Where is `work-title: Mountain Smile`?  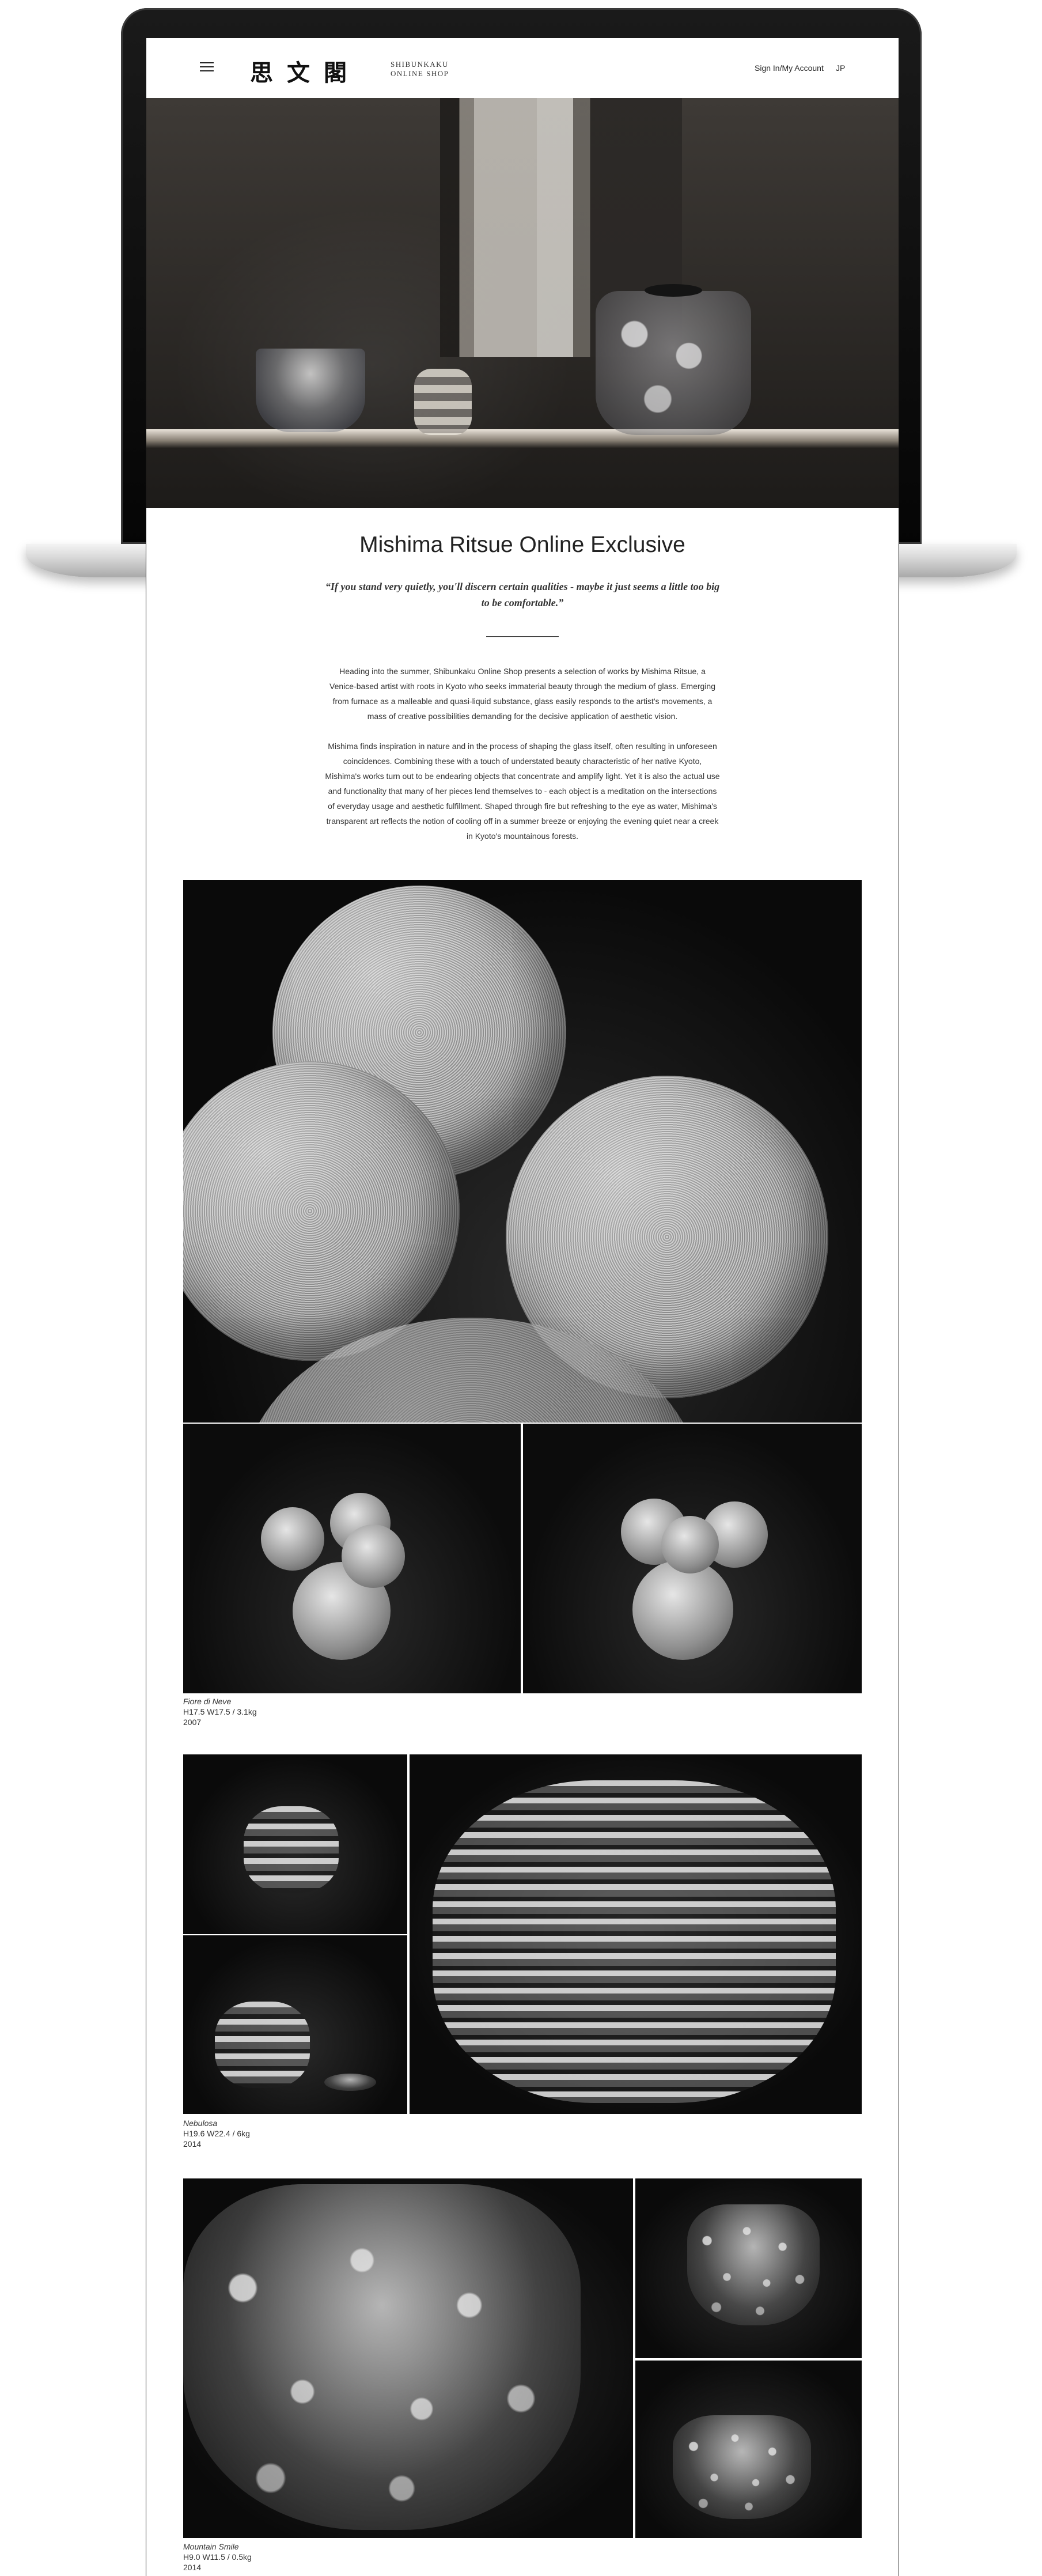
work-title: Mountain Smile is located at coordinates (211, 2546).